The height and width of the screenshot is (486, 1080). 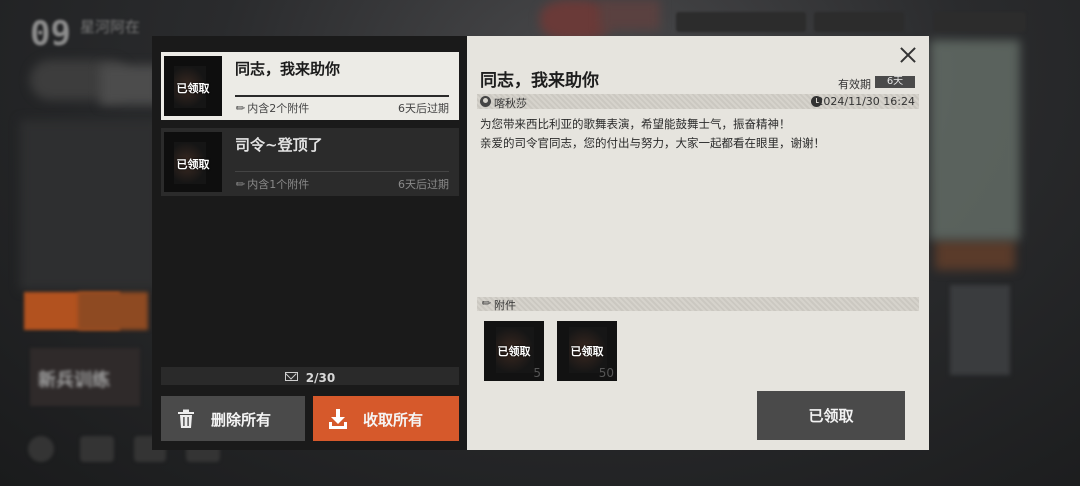 I want to click on mail-attachment-count: ✐内含1个附件, so click(x=270, y=184).